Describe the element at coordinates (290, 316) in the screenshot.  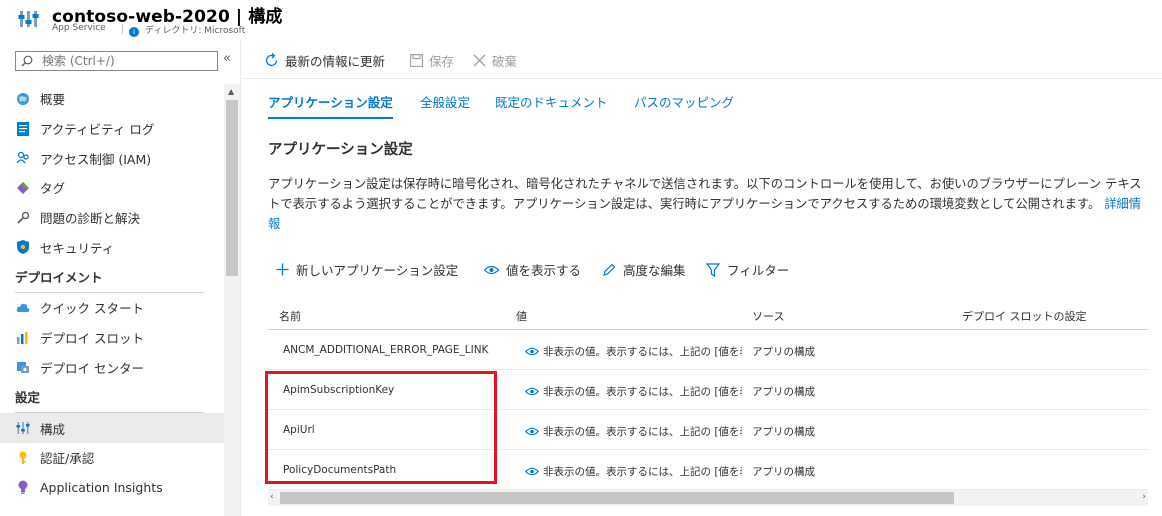
I see `column-header-name: 名前` at that location.